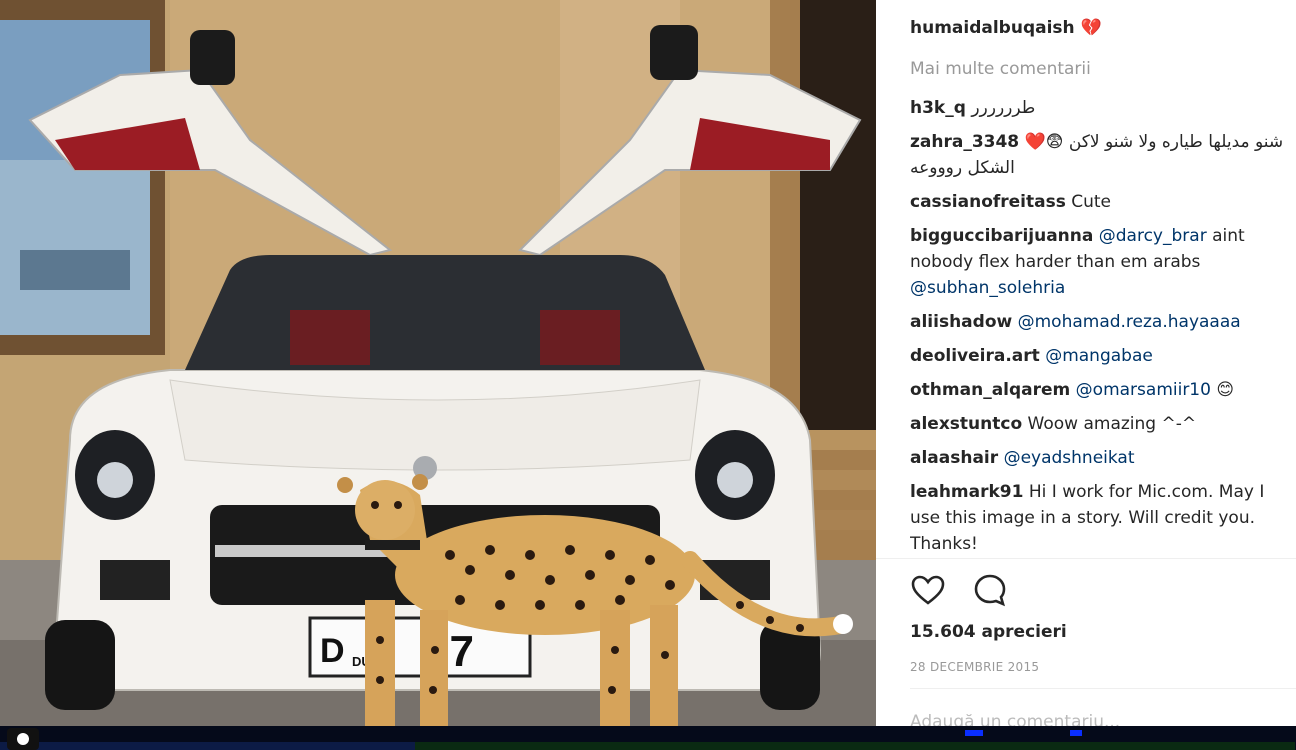  I want to click on comment-username: h3k_q, so click(938, 108).